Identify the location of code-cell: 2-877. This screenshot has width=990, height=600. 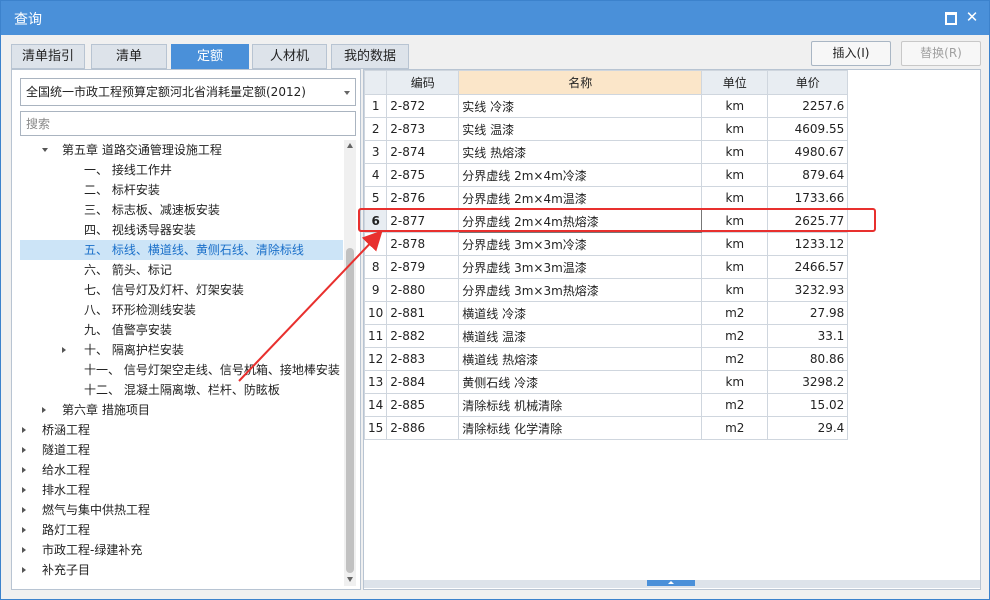
(423, 221).